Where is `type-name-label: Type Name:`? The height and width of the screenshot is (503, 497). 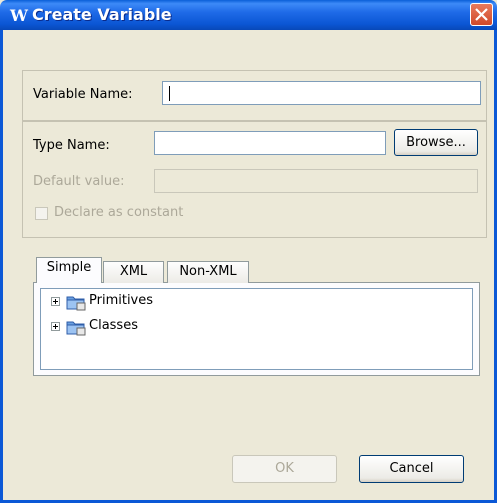 type-name-label: Type Name: is located at coordinates (71, 145).